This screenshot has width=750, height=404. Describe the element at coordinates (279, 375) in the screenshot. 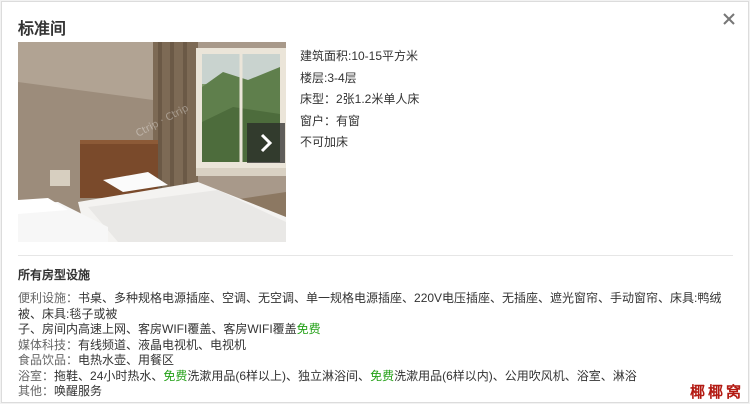

I see `facility-text-bath-b: 洗漱用品(6样以上)、独立淋浴间、` at that location.